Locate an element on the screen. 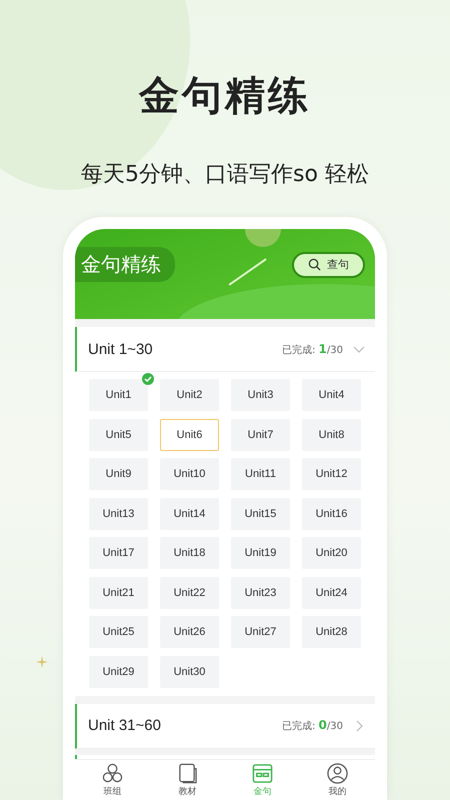 The image size is (450, 800). headline: 金句精练 is located at coordinates (225, 96).